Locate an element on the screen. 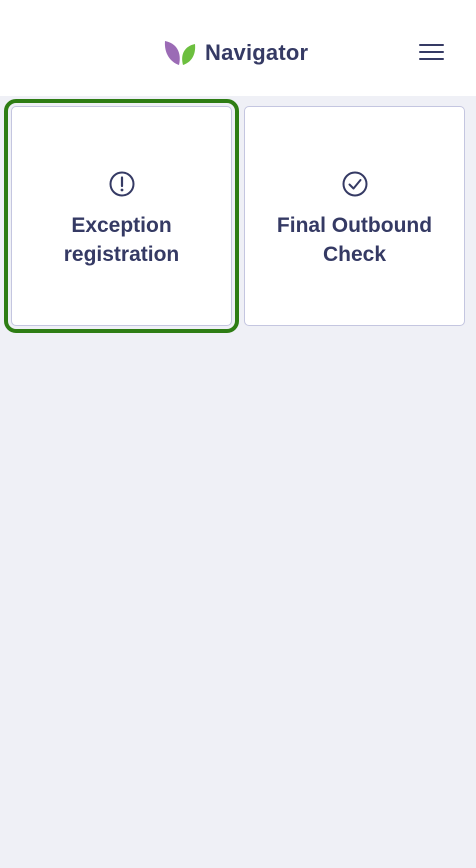 This screenshot has width=476, height=868. leaf-logo-icon is located at coordinates (180, 53).